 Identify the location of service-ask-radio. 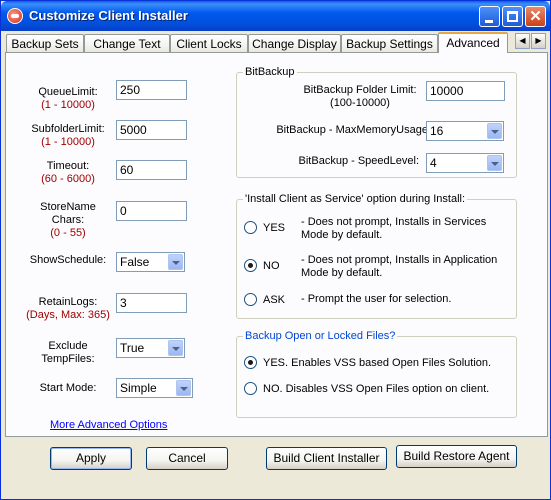
(250, 299).